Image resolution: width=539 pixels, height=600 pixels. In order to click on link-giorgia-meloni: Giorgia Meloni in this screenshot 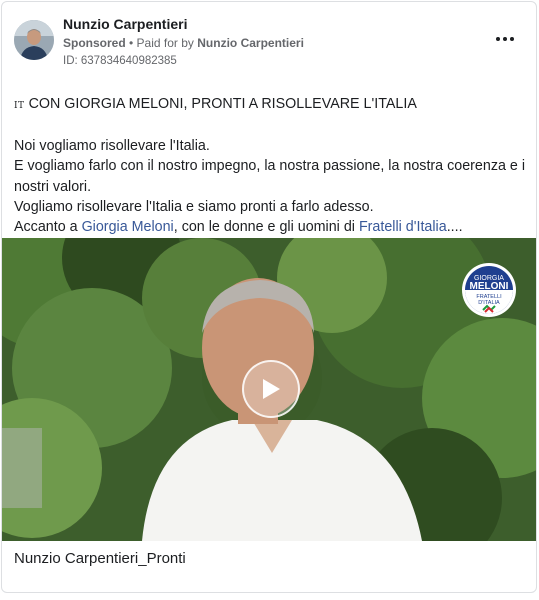, I will do `click(128, 227)`.